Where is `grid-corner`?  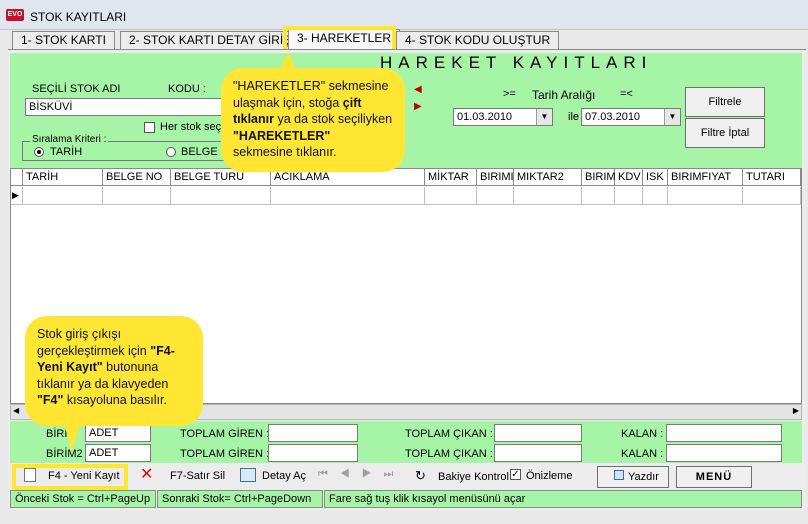 grid-corner is located at coordinates (17, 177).